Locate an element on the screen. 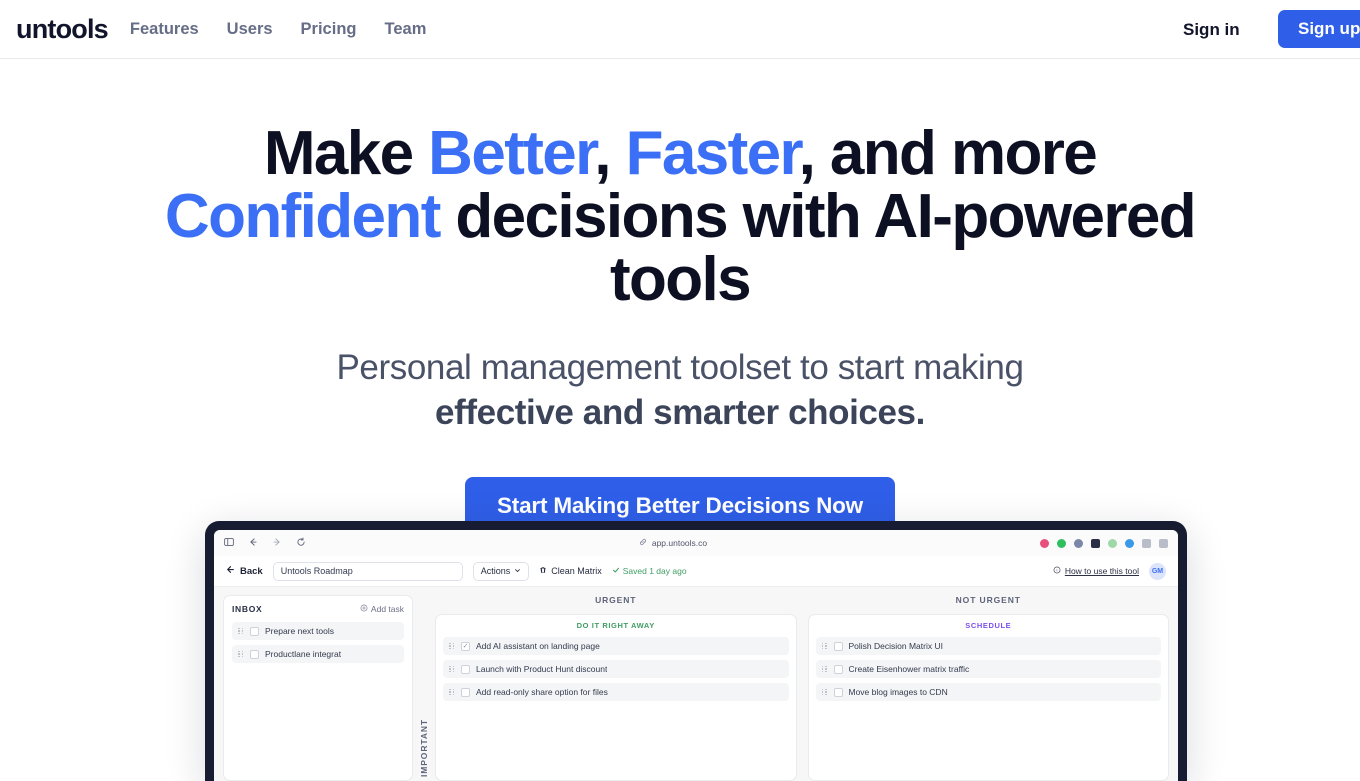 Image resolution: width=1360 pixels, height=781 pixels. task-checkbox: ✓ is located at coordinates (465, 646).